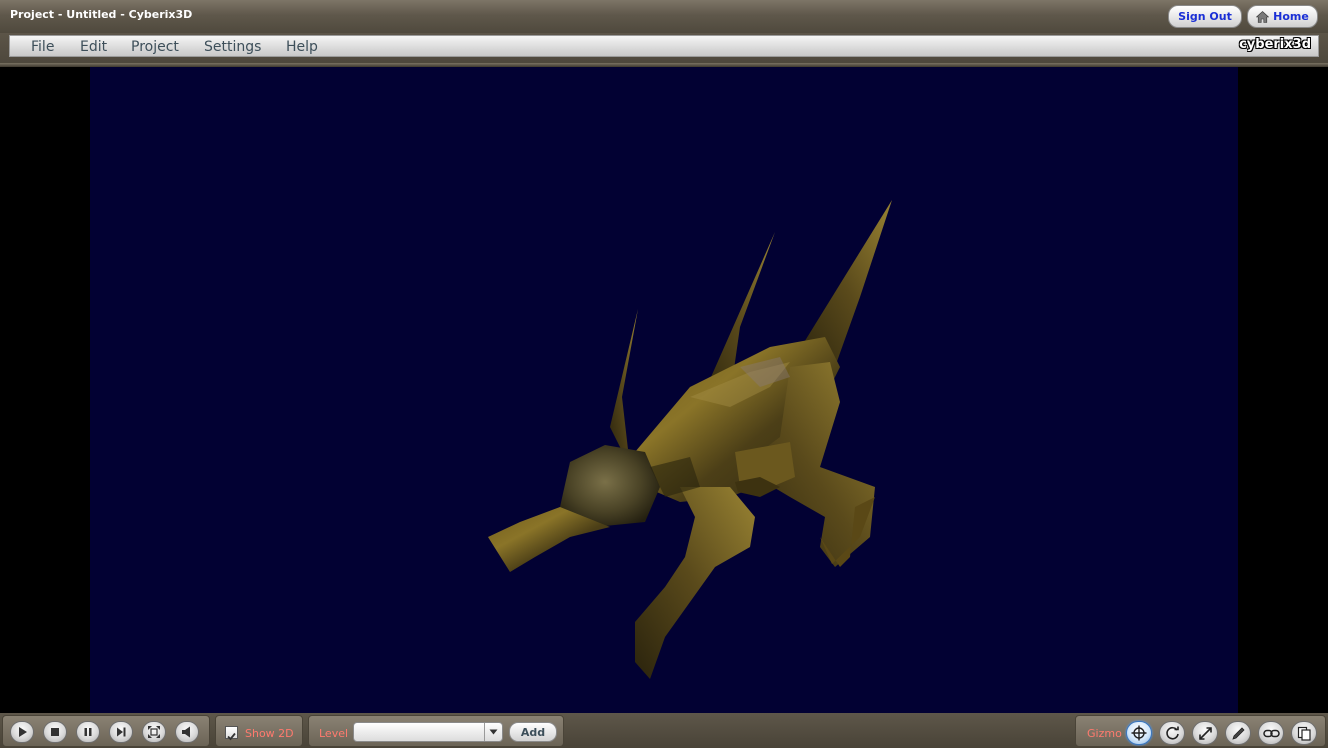 Image resolution: width=1328 pixels, height=748 pixels. I want to click on pause-button, so click(88, 732).